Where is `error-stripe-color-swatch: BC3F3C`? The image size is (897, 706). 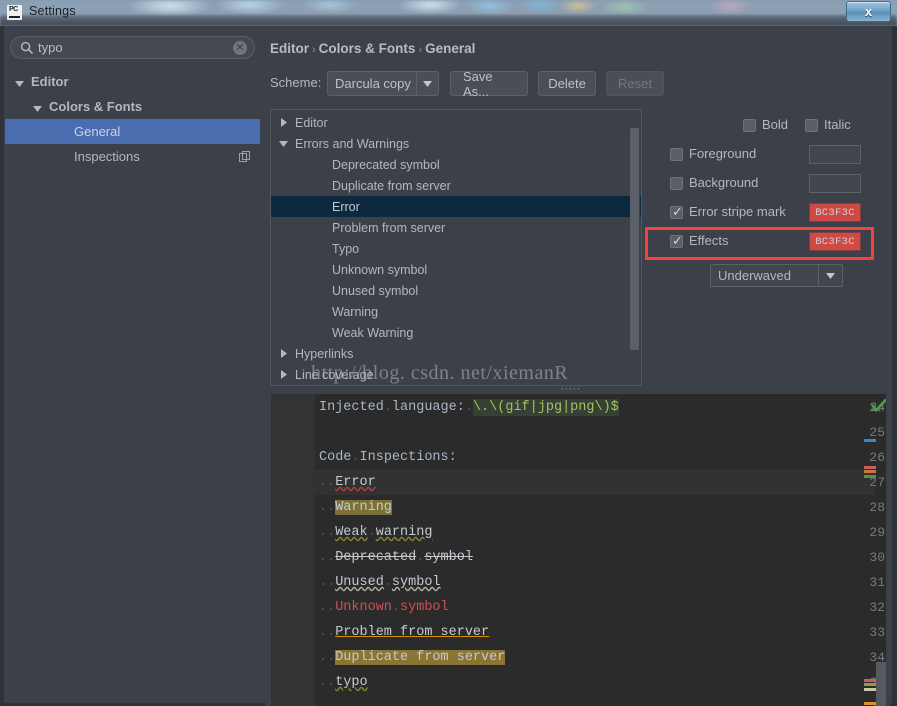
error-stripe-color-swatch: BC3F3C is located at coordinates (835, 212).